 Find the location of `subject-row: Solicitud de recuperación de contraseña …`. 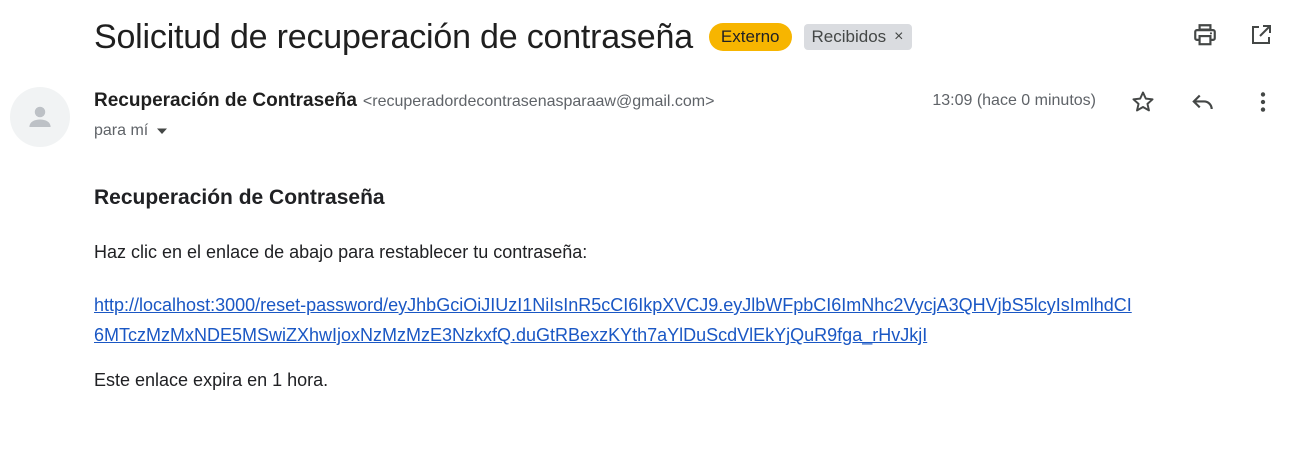

subject-row: Solicitud de recuperación de contraseña … is located at coordinates (503, 37).